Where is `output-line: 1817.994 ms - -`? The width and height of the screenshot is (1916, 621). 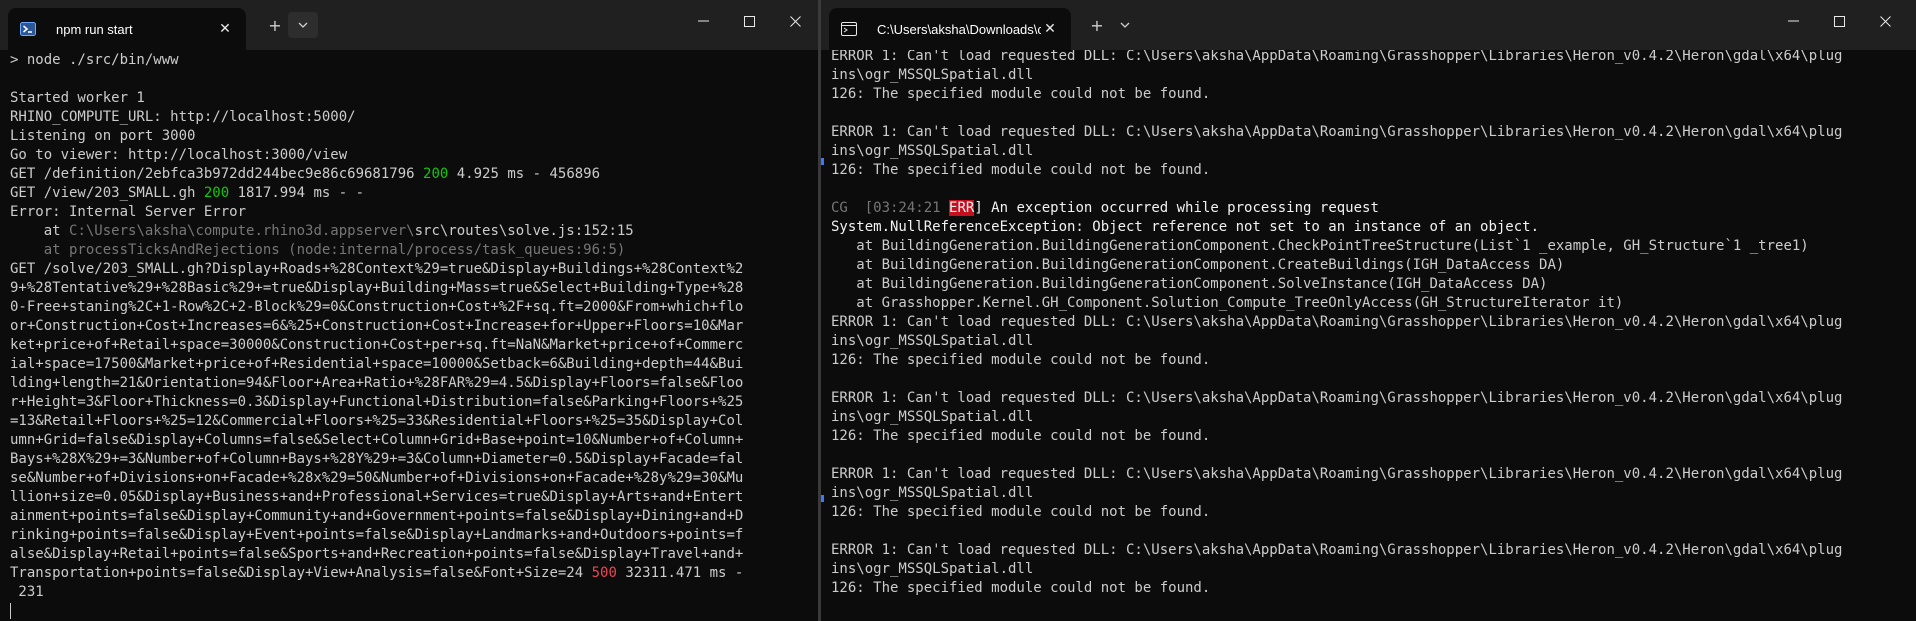
output-line: 1817.994 ms - - is located at coordinates (297, 193).